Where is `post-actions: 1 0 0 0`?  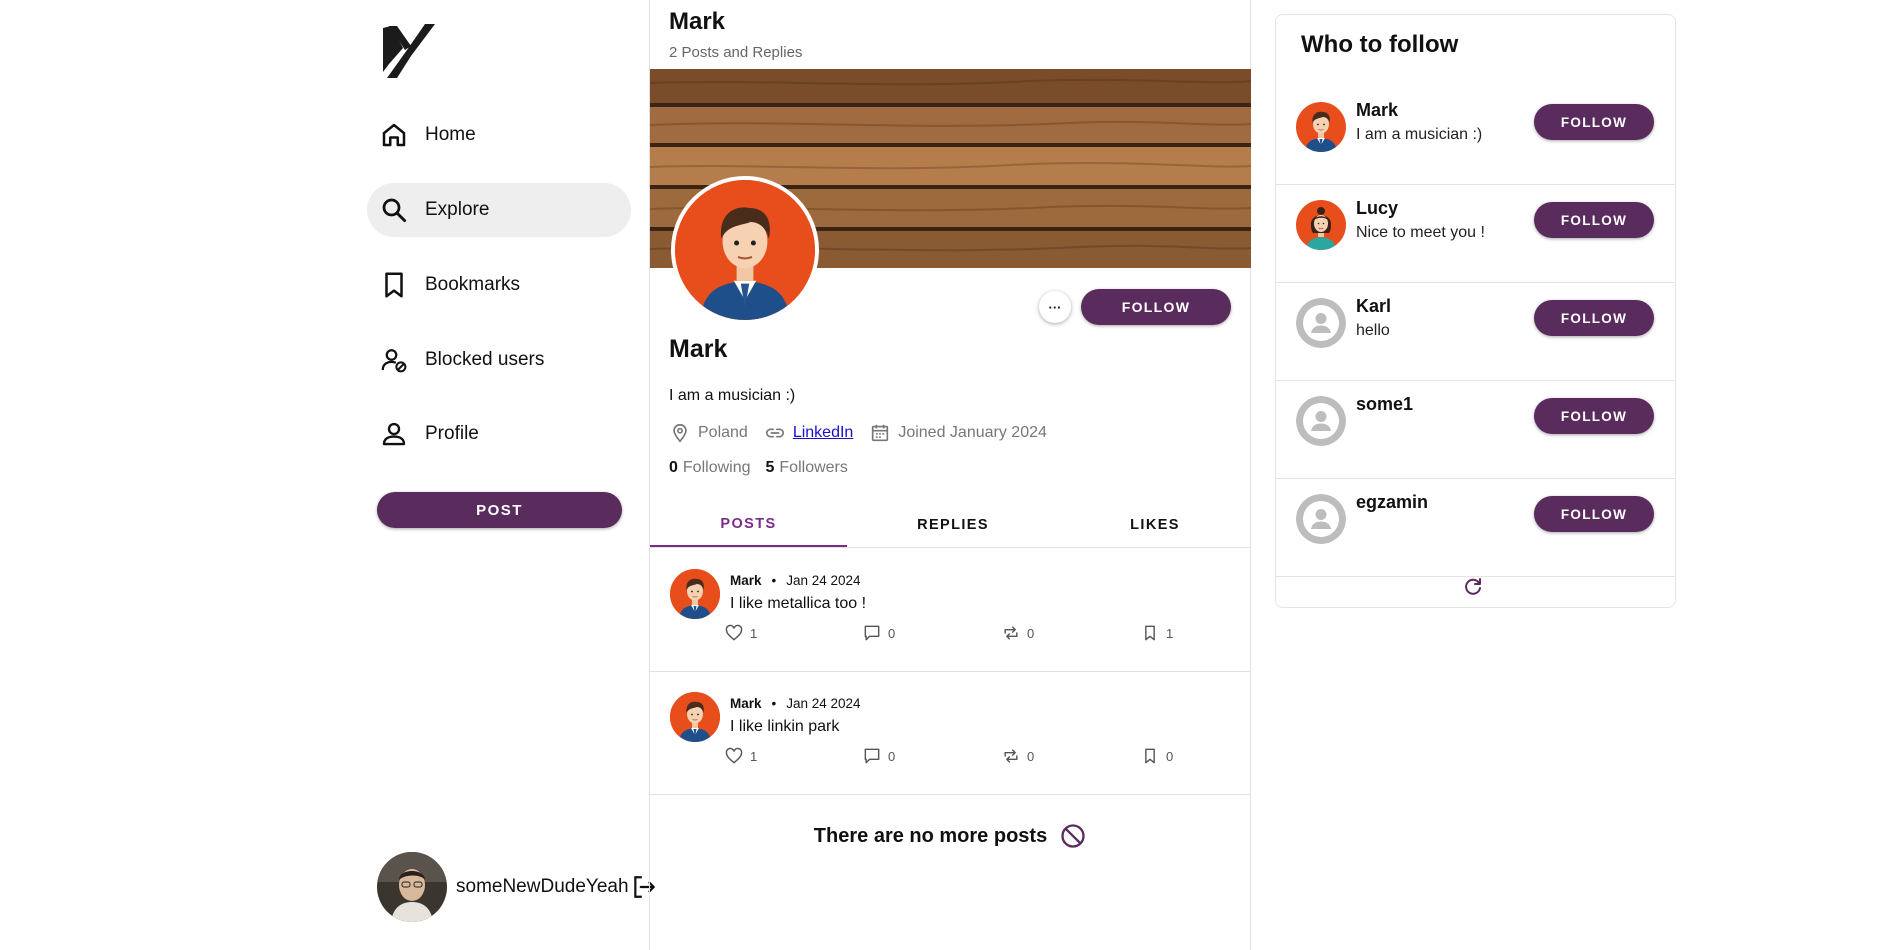 post-actions: 1 0 0 0 is located at coordinates (959, 758).